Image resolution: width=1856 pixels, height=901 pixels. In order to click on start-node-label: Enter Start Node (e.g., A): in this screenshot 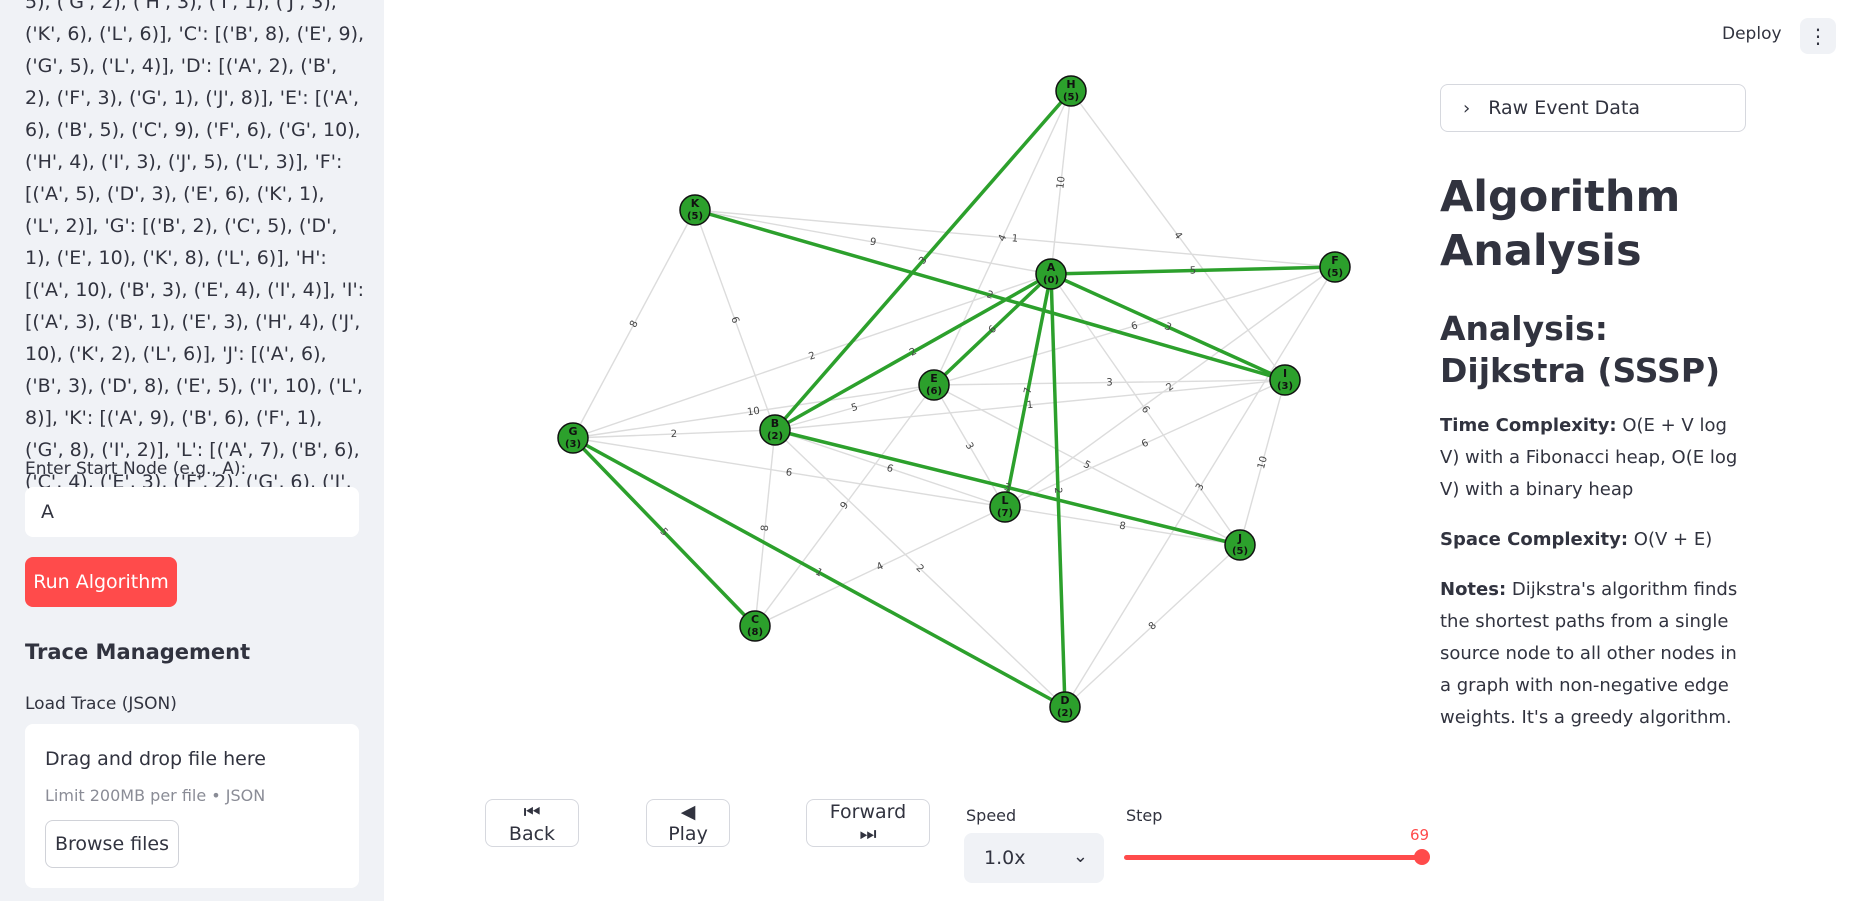, I will do `click(136, 469)`.